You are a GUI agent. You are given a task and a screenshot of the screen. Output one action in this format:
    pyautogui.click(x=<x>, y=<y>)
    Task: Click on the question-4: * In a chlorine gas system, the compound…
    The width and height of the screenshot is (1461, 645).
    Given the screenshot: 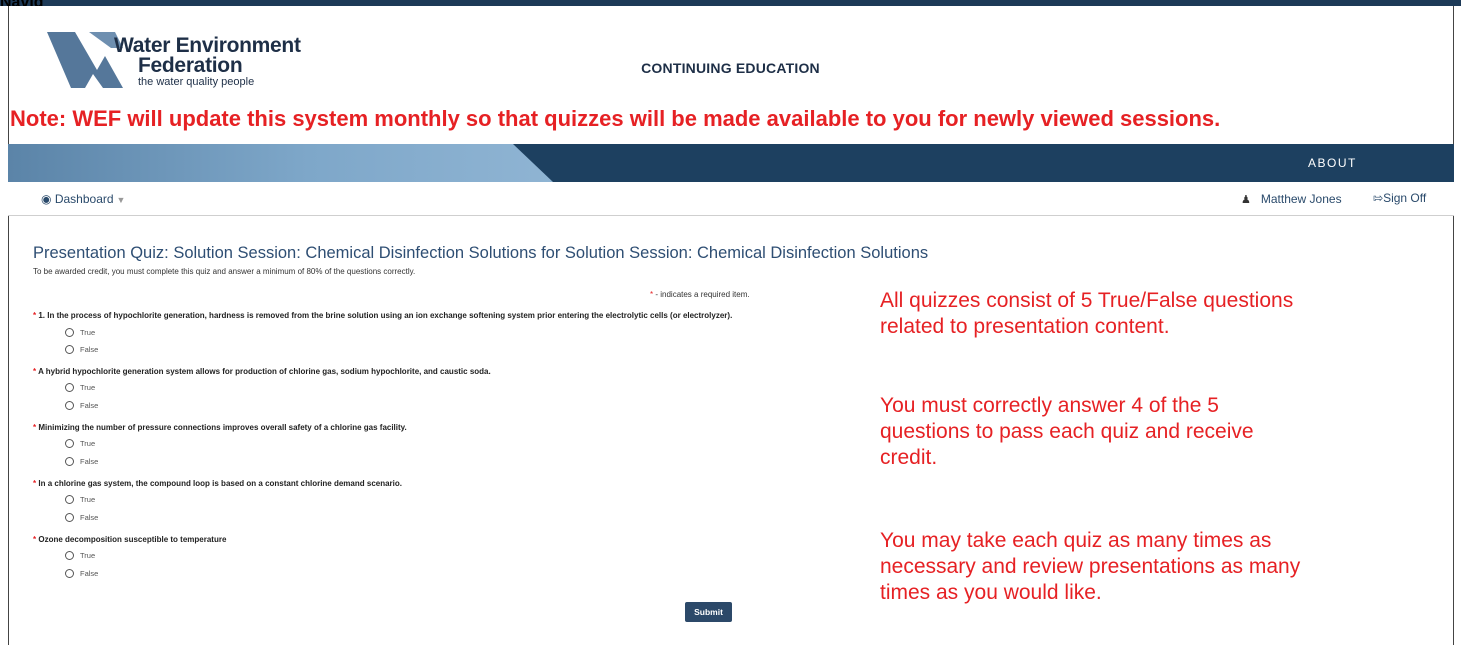 What is the action you would take?
    pyautogui.click(x=217, y=483)
    